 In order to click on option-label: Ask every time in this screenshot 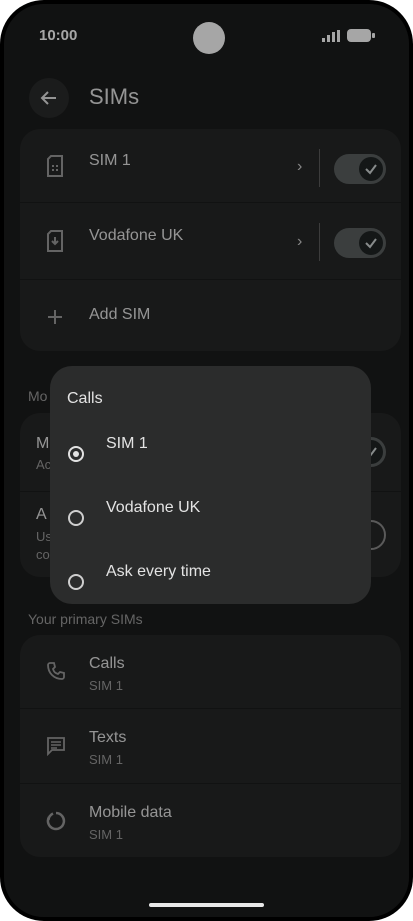, I will do `click(158, 571)`.